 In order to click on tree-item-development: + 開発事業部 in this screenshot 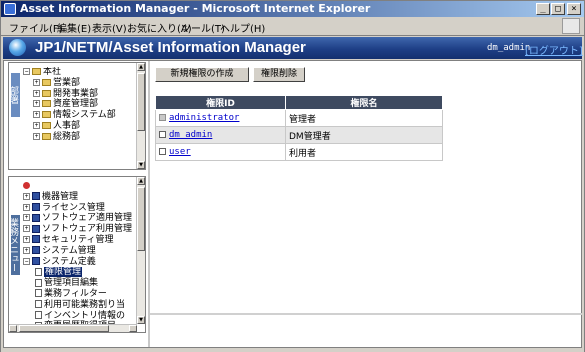, I will do `click(79, 94)`.